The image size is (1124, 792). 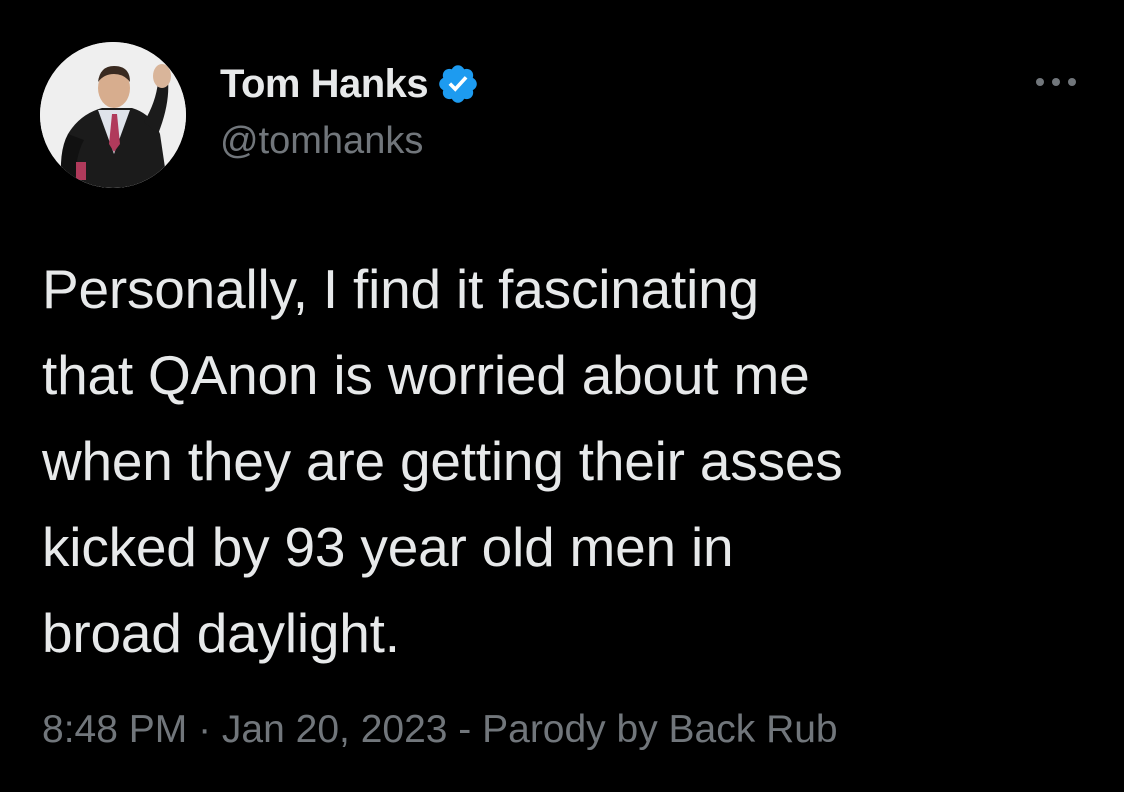 I want to click on name-row: Tom Hanks, so click(x=350, y=84).